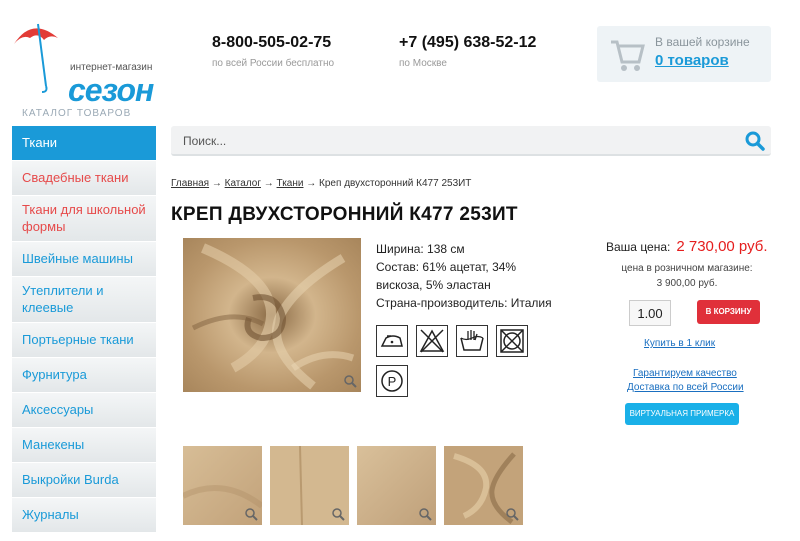  What do you see at coordinates (702, 42) in the screenshot?
I see `cart-label: В вашей корзине` at bounding box center [702, 42].